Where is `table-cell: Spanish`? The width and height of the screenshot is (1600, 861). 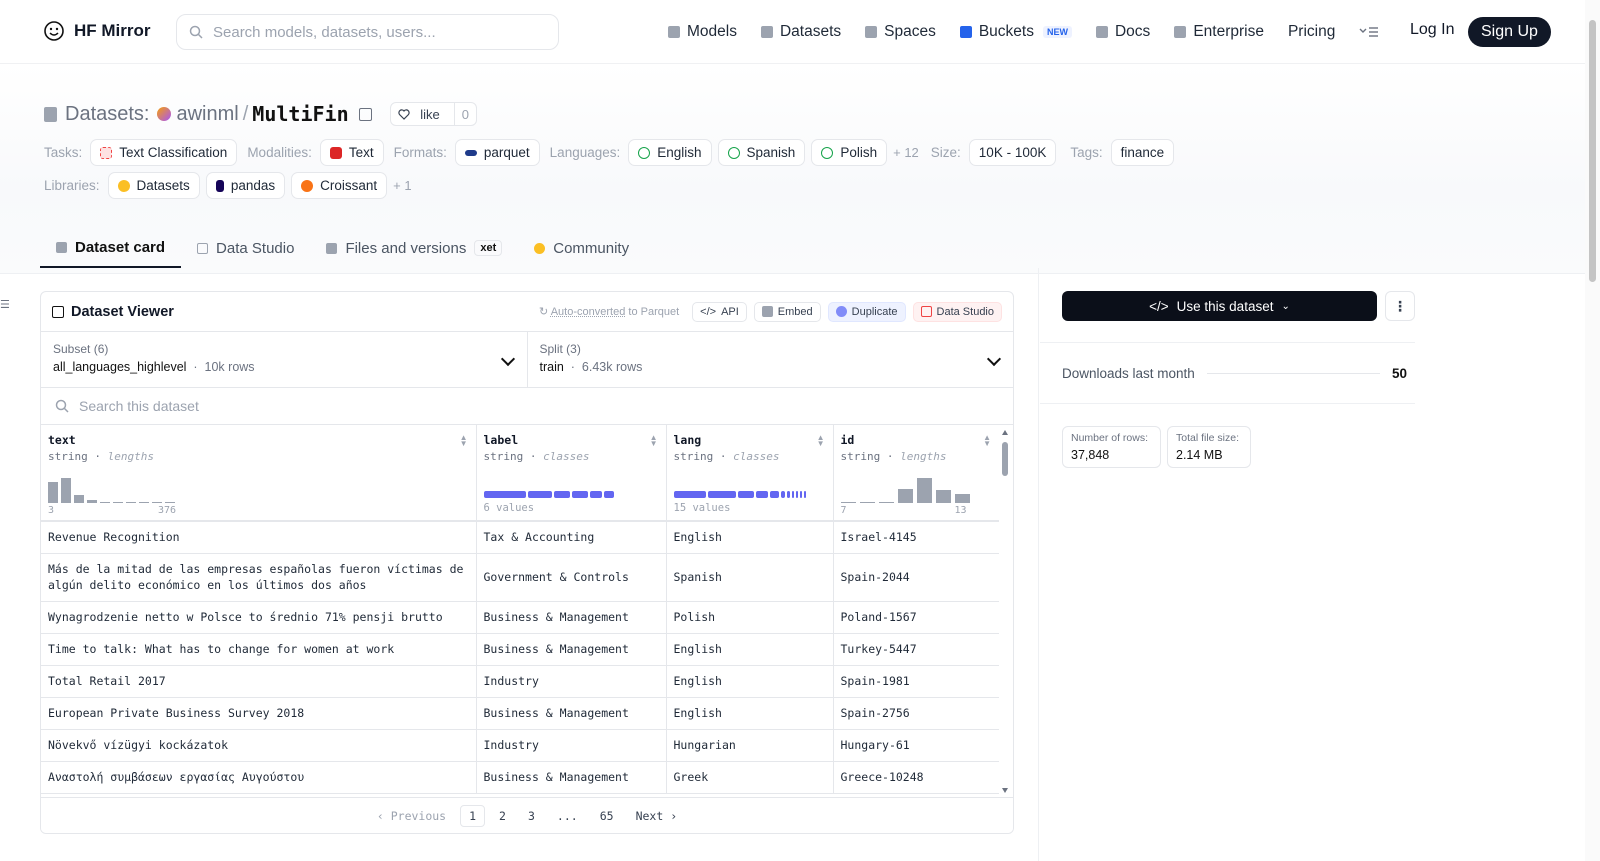 table-cell: Spanish is located at coordinates (750, 577).